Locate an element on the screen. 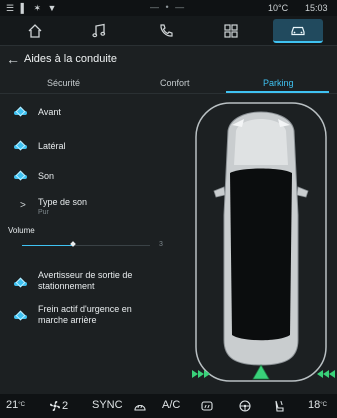 The width and height of the screenshot is (337, 418). volume-value: 3 is located at coordinates (161, 244).